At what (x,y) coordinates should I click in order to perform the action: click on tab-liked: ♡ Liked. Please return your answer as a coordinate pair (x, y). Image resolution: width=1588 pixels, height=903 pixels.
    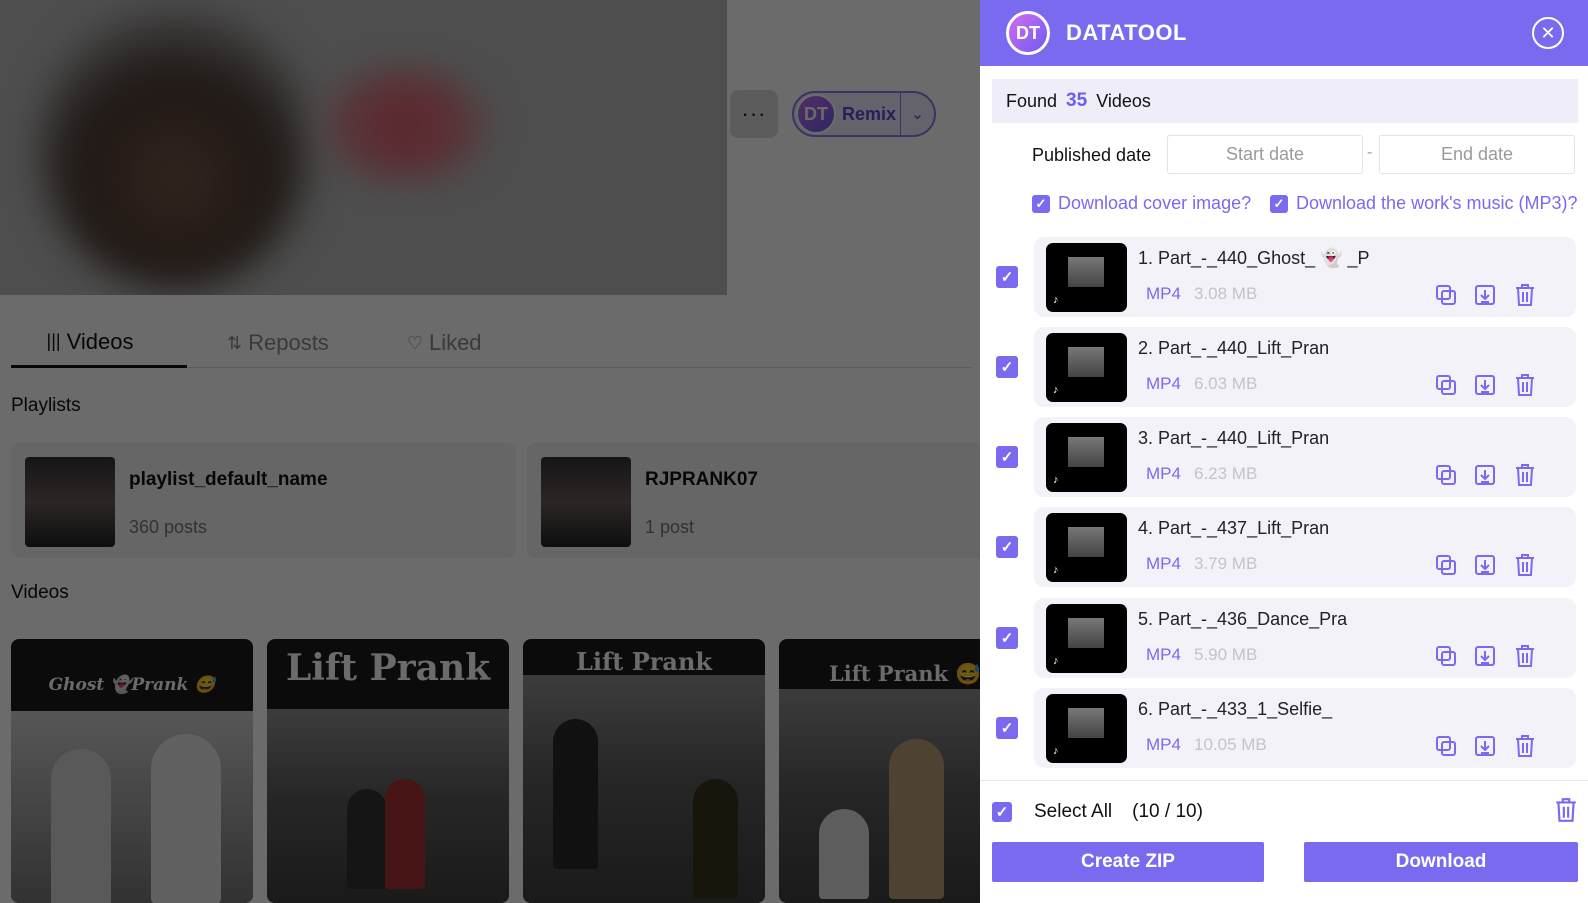
    Looking at the image, I should click on (444, 343).